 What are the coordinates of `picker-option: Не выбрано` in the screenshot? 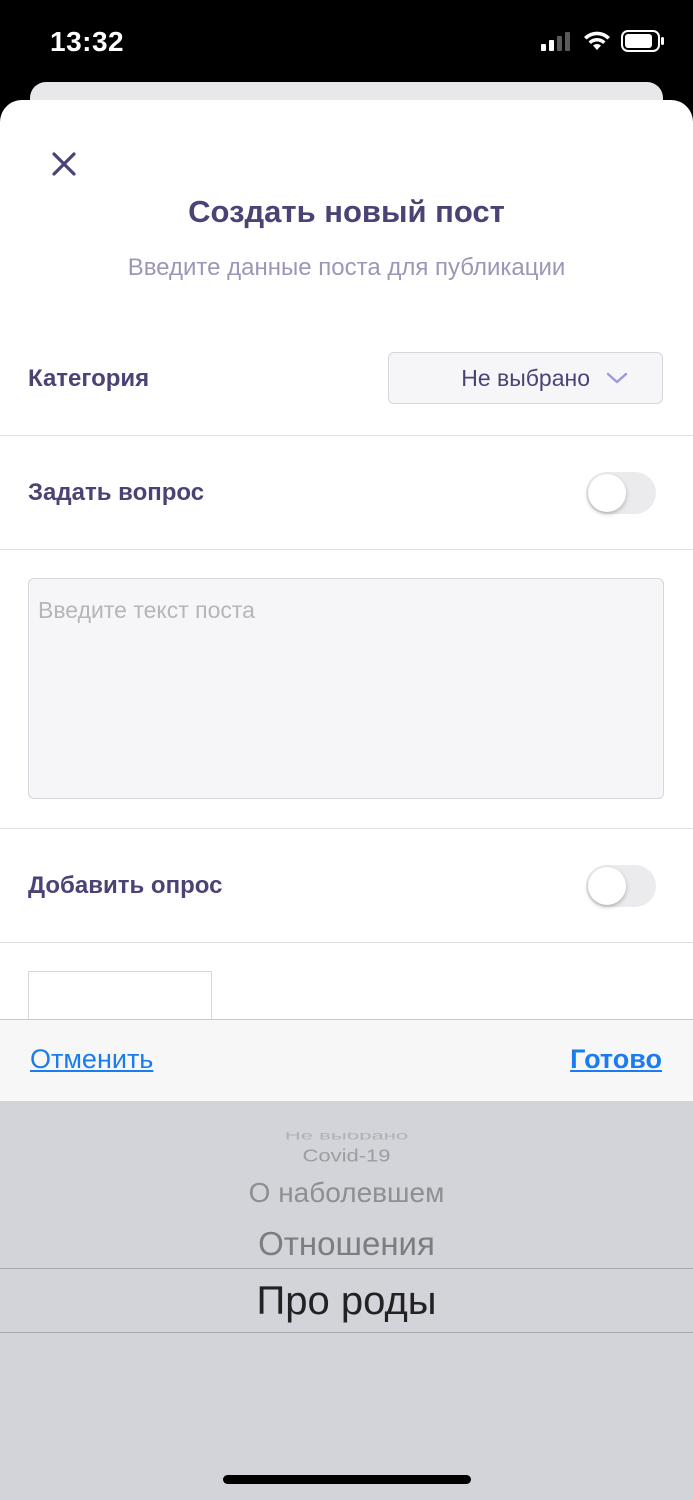 It's located at (346, 1136).